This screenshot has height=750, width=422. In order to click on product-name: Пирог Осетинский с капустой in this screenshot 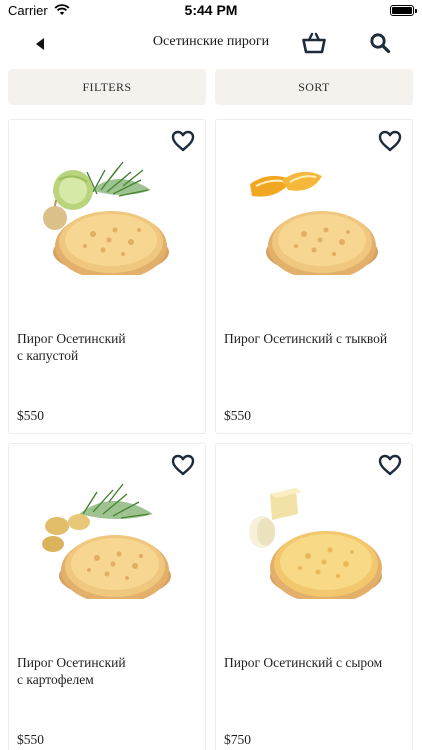, I will do `click(107, 347)`.